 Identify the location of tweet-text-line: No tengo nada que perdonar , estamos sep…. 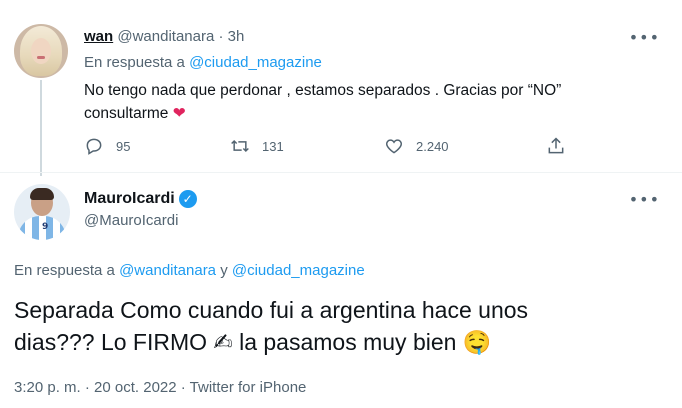
(323, 90).